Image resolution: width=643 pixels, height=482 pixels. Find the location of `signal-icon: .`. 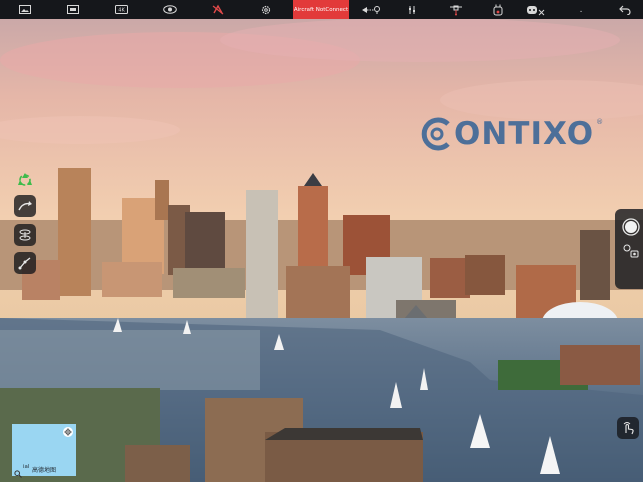

signal-icon: . is located at coordinates (581, 9).